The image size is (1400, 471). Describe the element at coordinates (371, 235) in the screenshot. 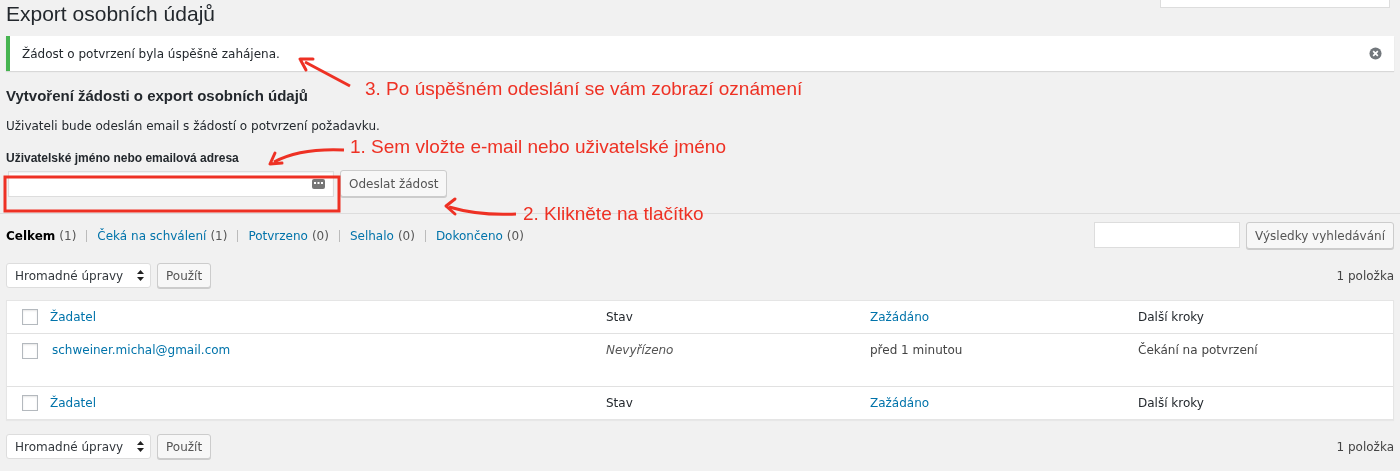

I see `status-filter-link: Selhalo` at that location.